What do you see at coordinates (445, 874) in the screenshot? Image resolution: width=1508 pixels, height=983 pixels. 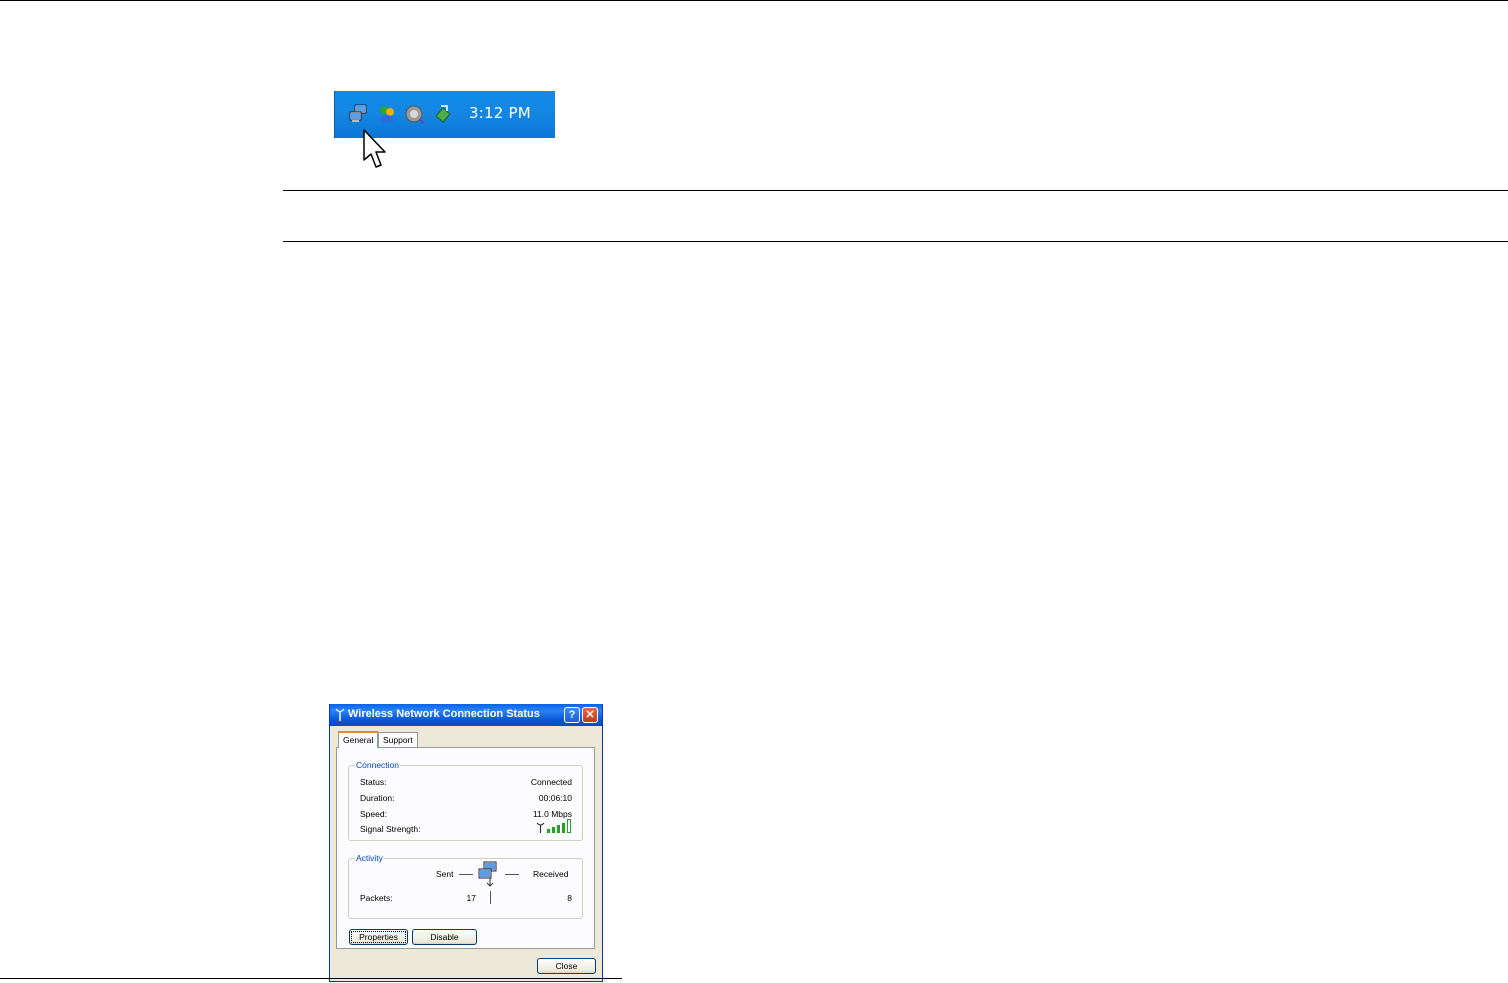 I see `sent-label: Sent` at bounding box center [445, 874].